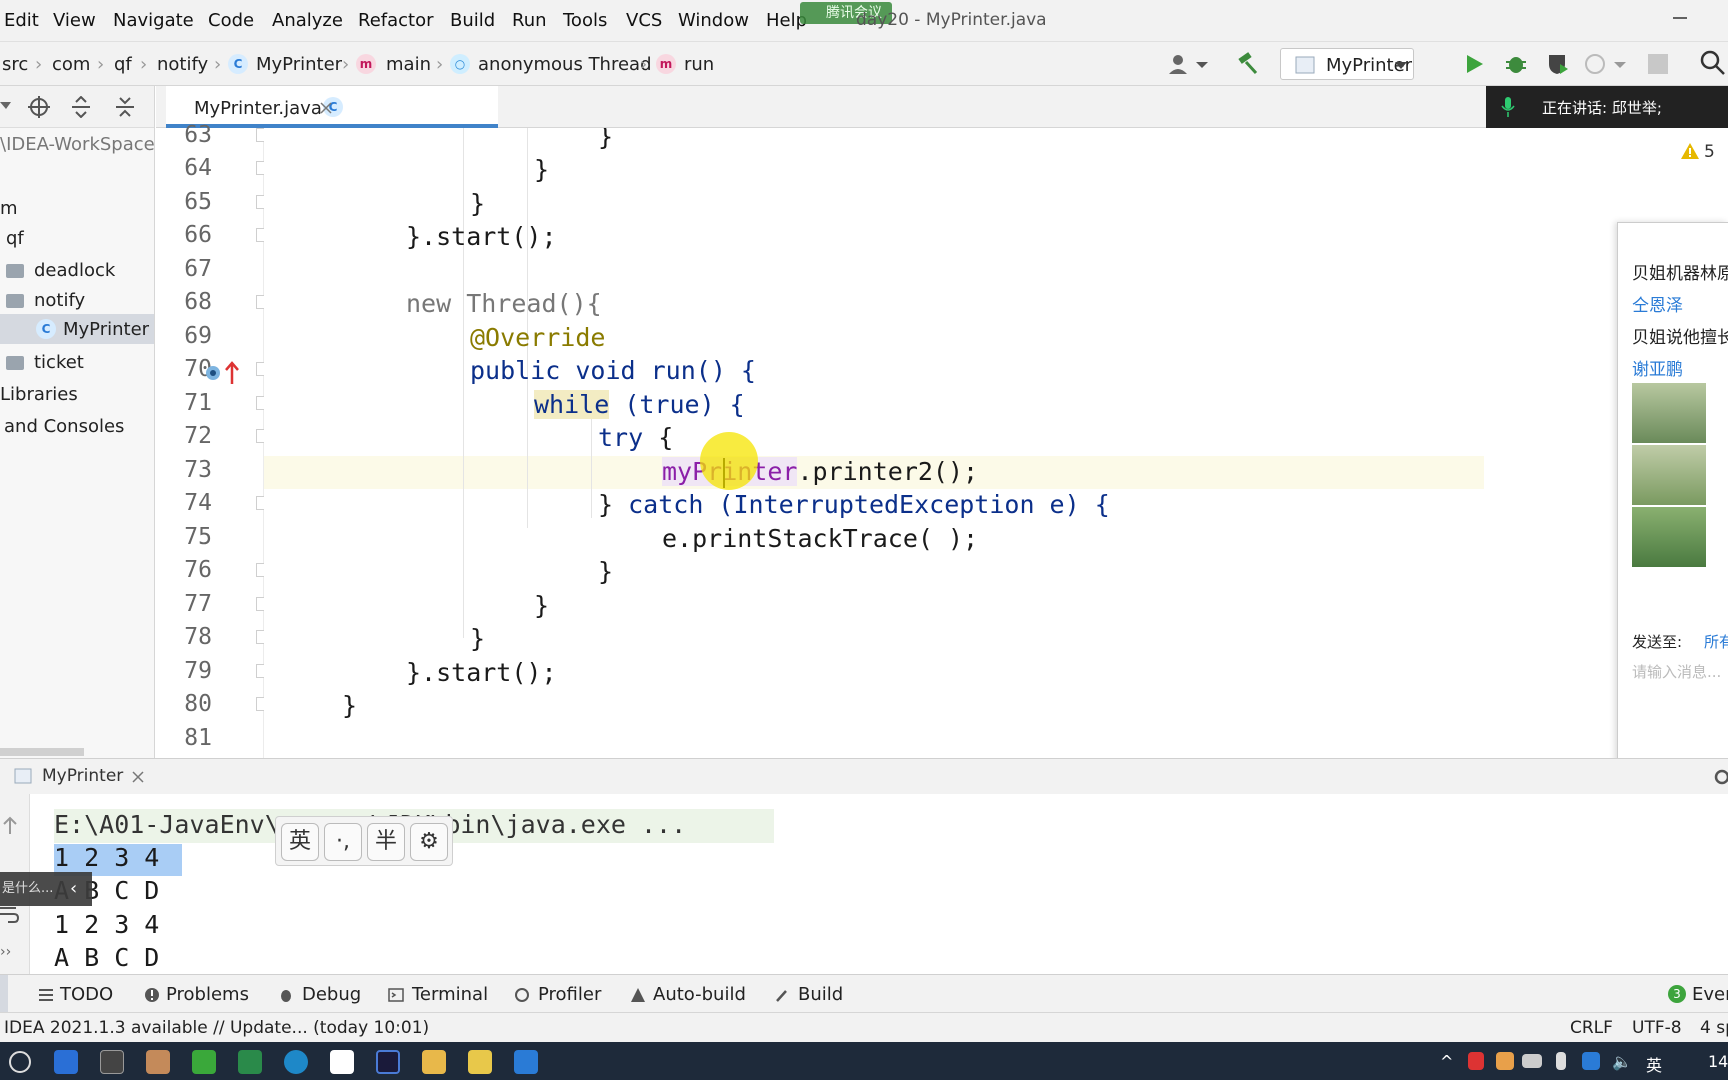 The height and width of the screenshot is (1080, 1728). Describe the element at coordinates (450, 994) in the screenshot. I see `tool-tab-terminal: Terminal` at that location.